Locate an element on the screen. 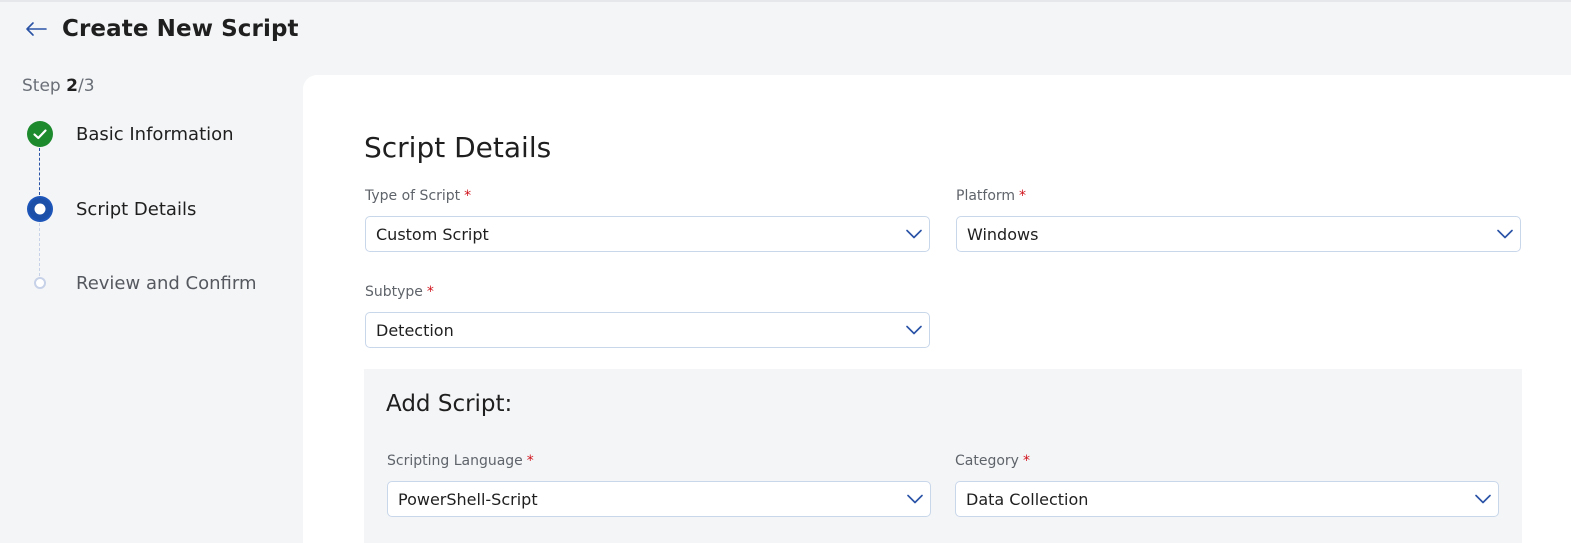 The height and width of the screenshot is (543, 1571). step-label: Script Details is located at coordinates (136, 209).